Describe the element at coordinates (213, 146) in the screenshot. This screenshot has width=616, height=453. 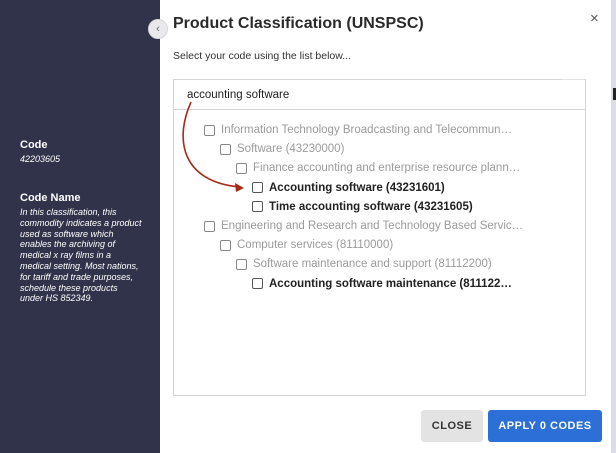
I see `annotation-arrow-icon` at that location.